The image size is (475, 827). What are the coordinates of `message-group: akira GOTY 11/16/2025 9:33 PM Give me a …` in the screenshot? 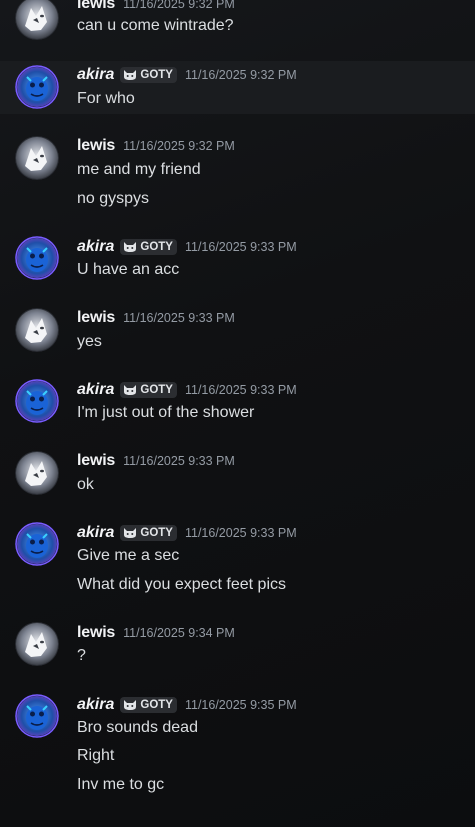 It's located at (237, 560).